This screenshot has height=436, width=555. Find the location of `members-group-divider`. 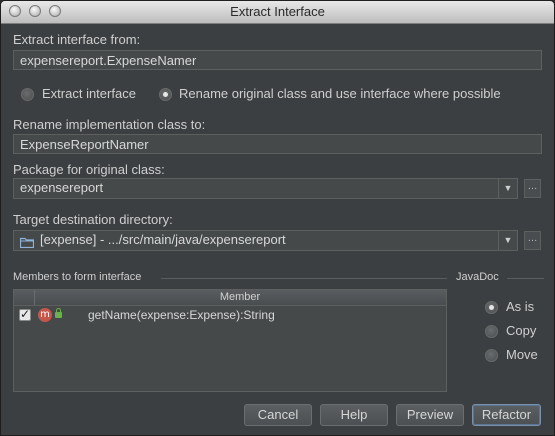

members-group-divider is located at coordinates (304, 278).